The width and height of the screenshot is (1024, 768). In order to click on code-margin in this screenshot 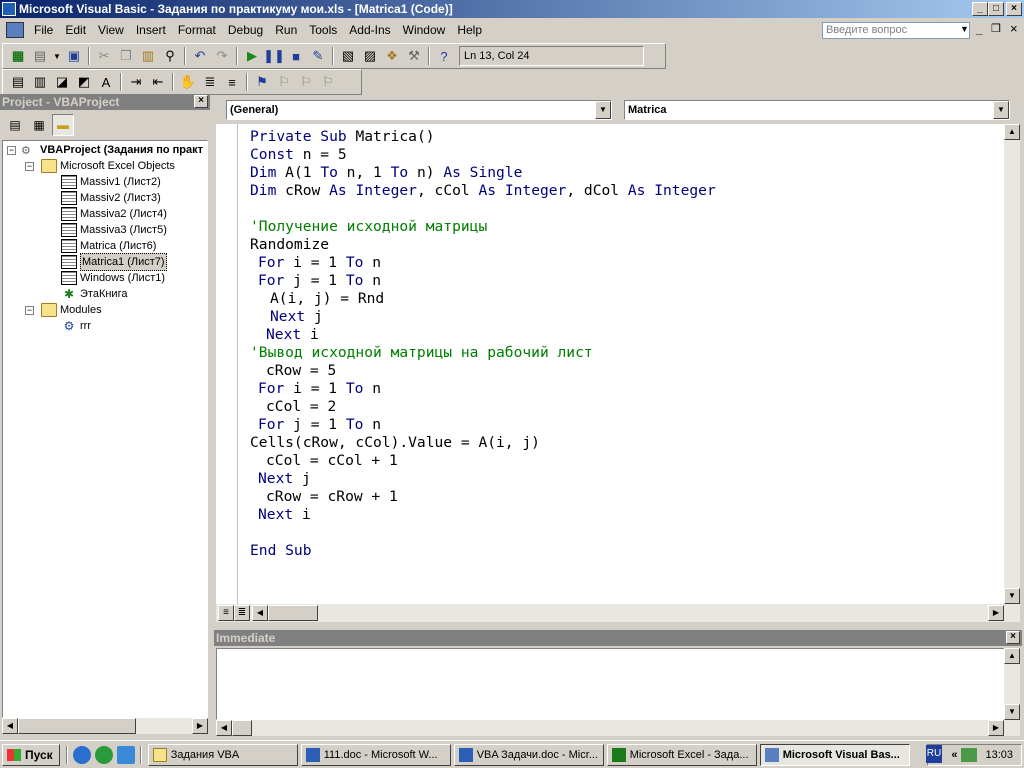, I will do `click(227, 364)`.